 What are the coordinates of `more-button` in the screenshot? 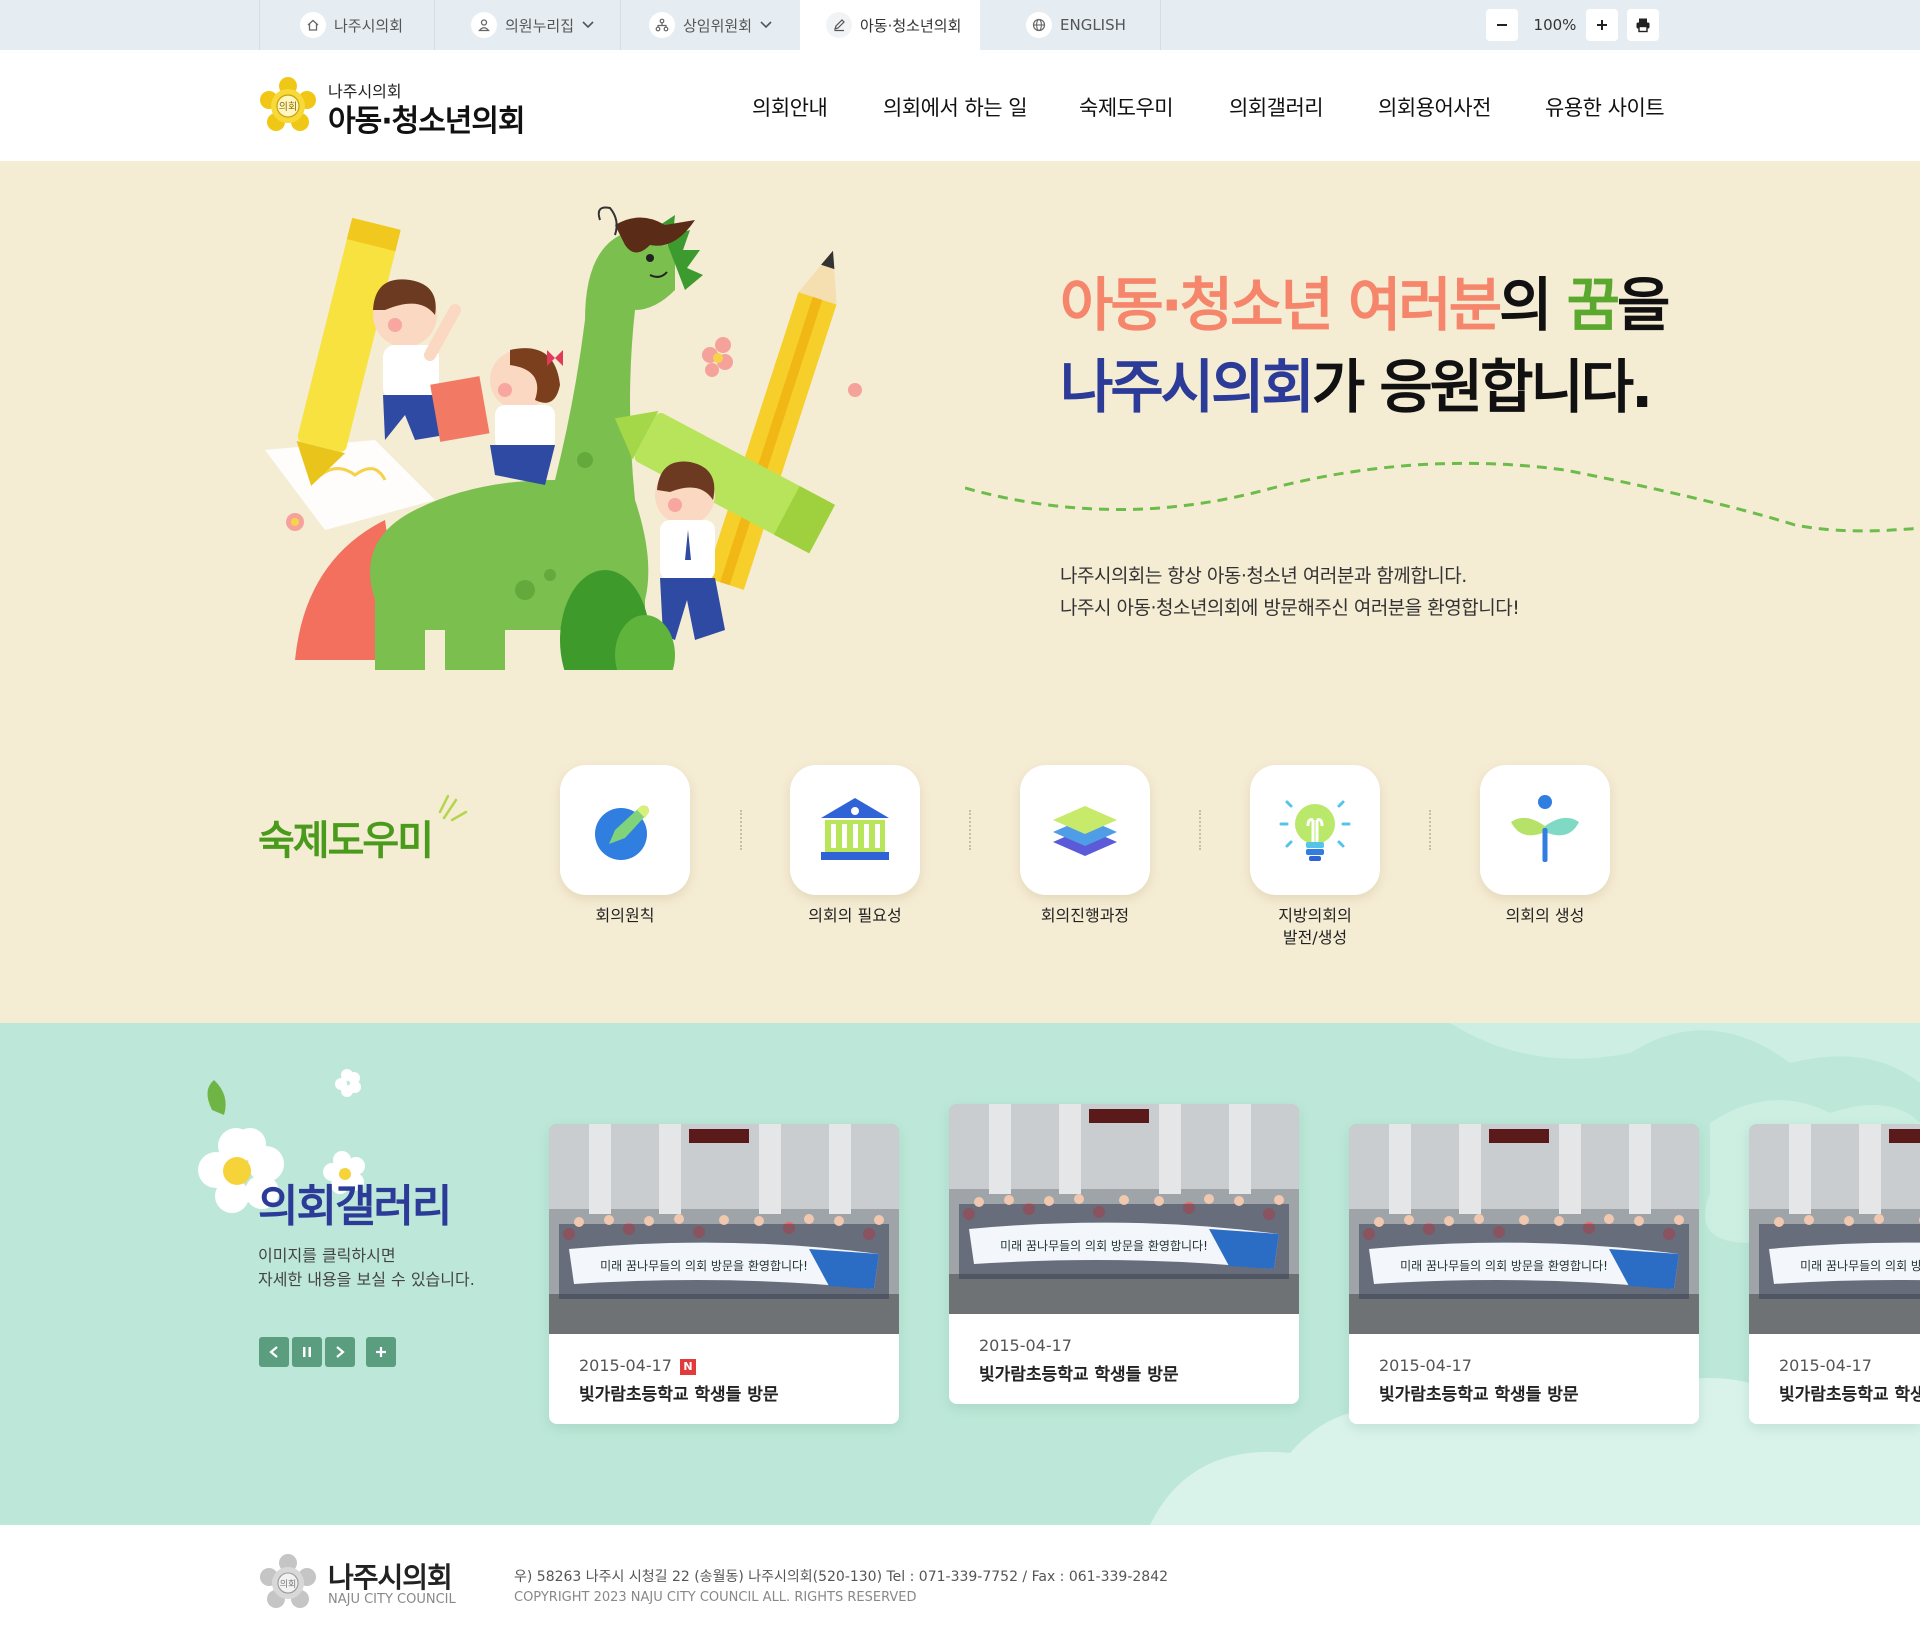 It's located at (381, 1352).